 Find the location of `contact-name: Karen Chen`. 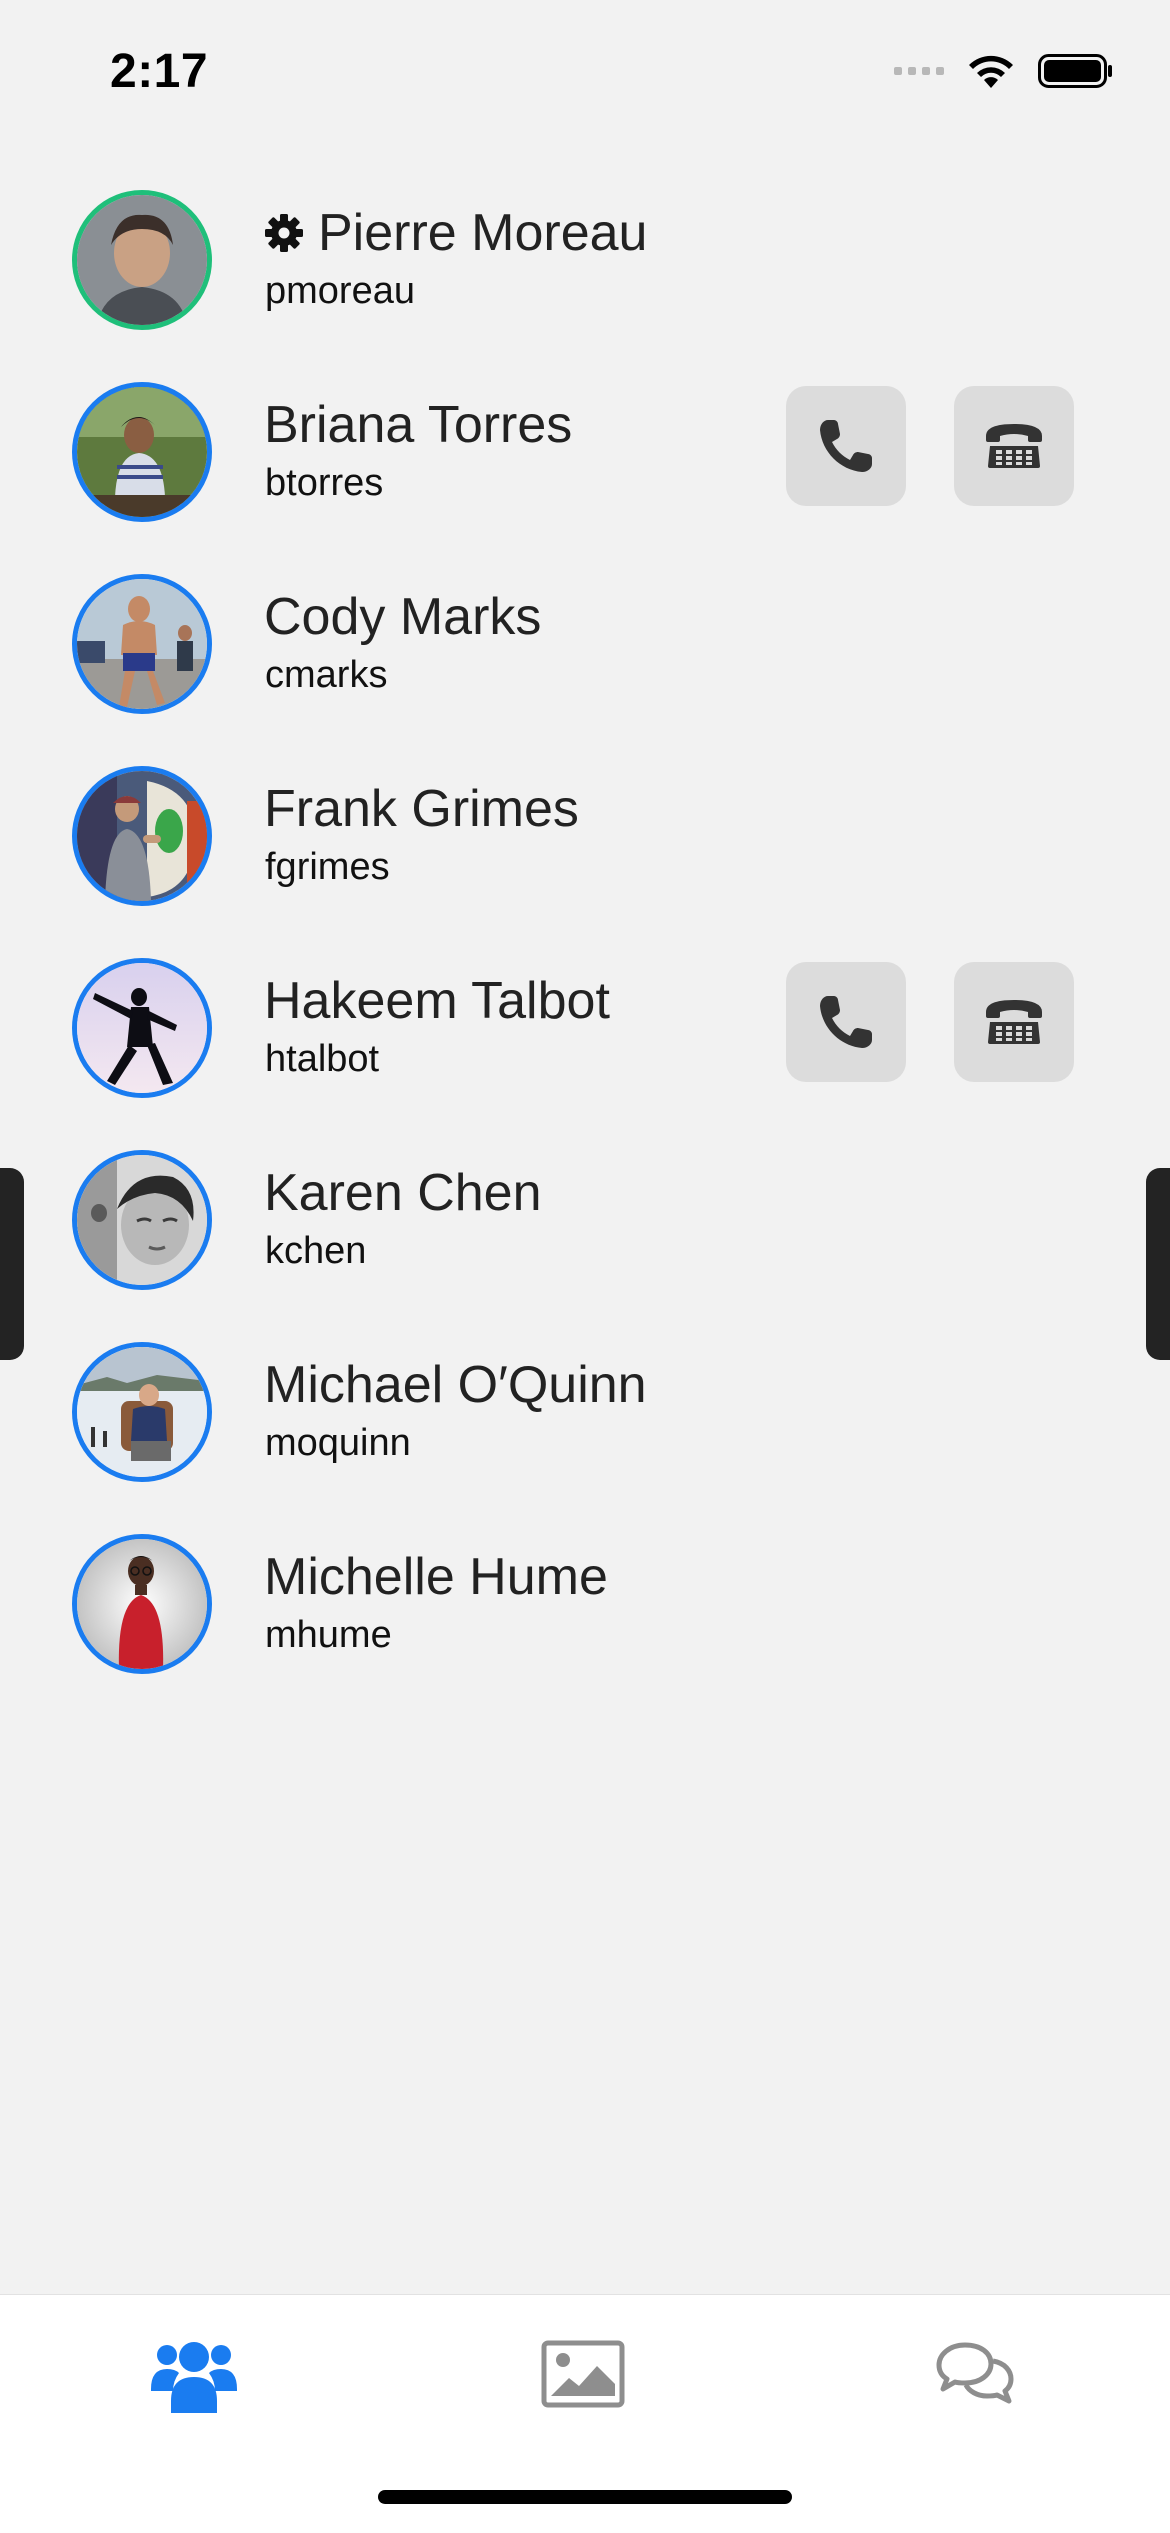

contact-name: Karen Chen is located at coordinates (403, 1193).